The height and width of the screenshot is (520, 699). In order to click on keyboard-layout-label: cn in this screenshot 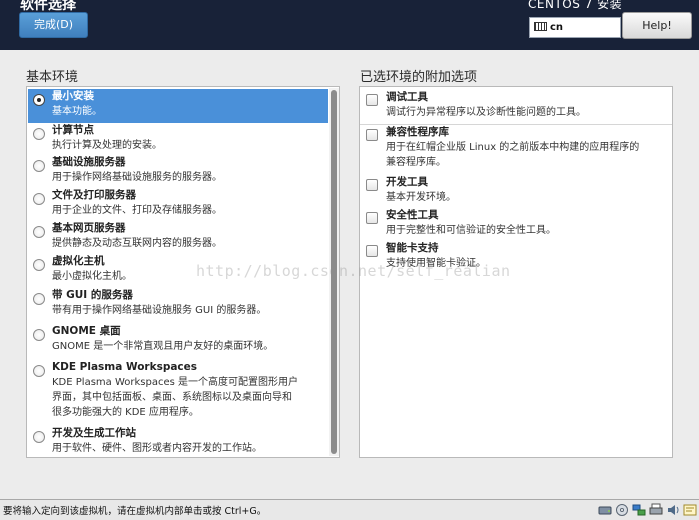, I will do `click(557, 27)`.